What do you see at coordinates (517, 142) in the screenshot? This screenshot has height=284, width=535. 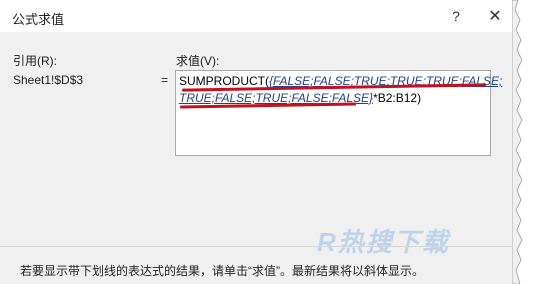 I see `torn-edge` at bounding box center [517, 142].